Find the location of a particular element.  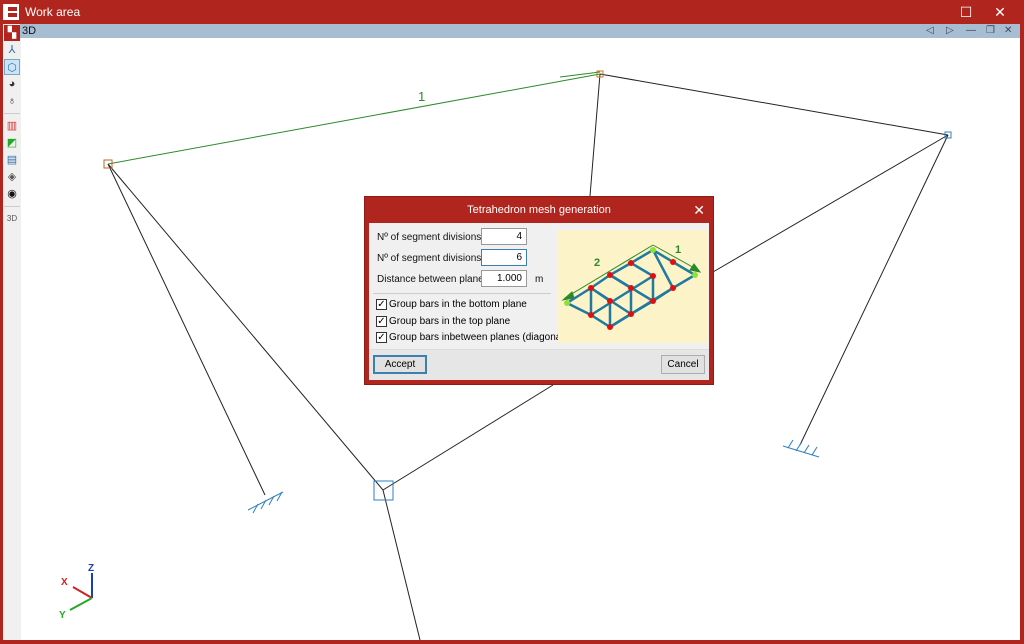

group-top-checkbox: ✓ Group bars in the top plane is located at coordinates (443, 321).